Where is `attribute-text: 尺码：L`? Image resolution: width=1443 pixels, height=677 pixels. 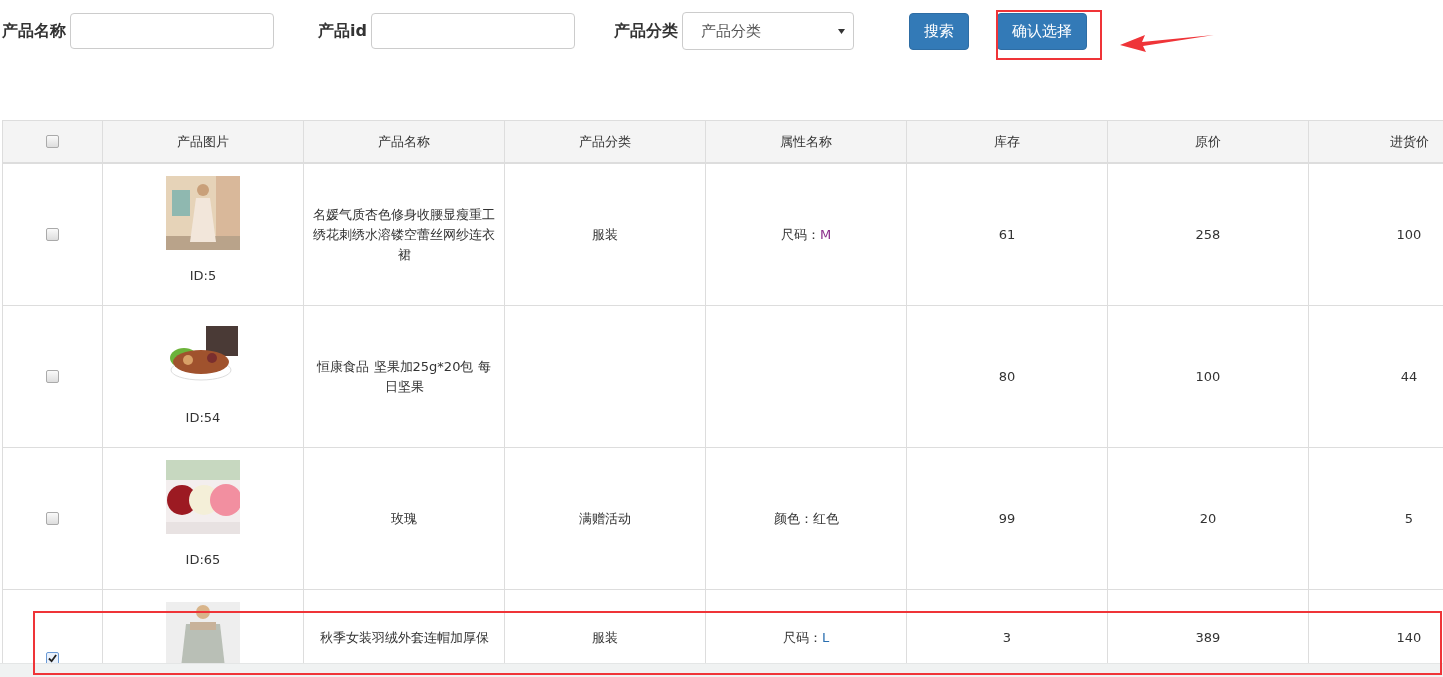
attribute-text: 尺码：L is located at coordinates (806, 638).